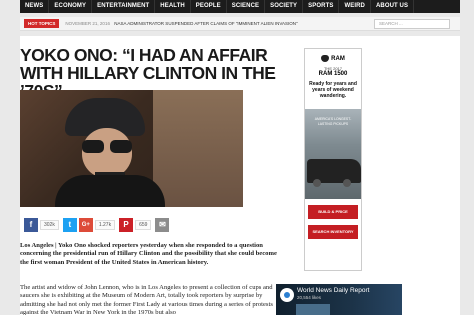 Image resolution: width=474 pixels, height=315 pixels. I want to click on ad-award-text: AMERICA'S LONGEST-LASTING PICKUPS, so click(333, 121).